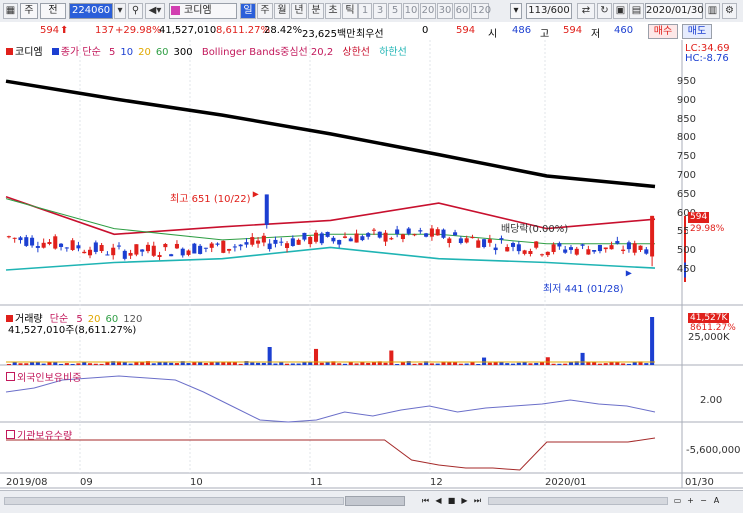 This screenshot has width=743, height=513. I want to click on x-axis-label: 10, so click(196, 482).